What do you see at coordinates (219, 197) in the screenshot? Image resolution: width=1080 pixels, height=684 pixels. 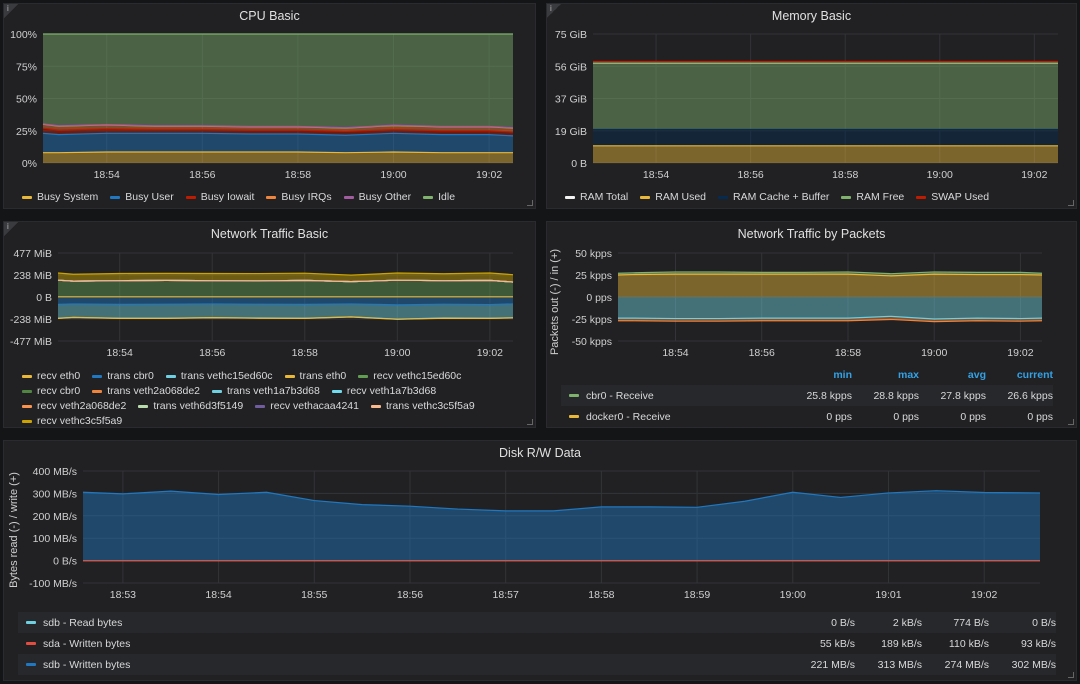 I see `legend-item: Busy Iowait` at bounding box center [219, 197].